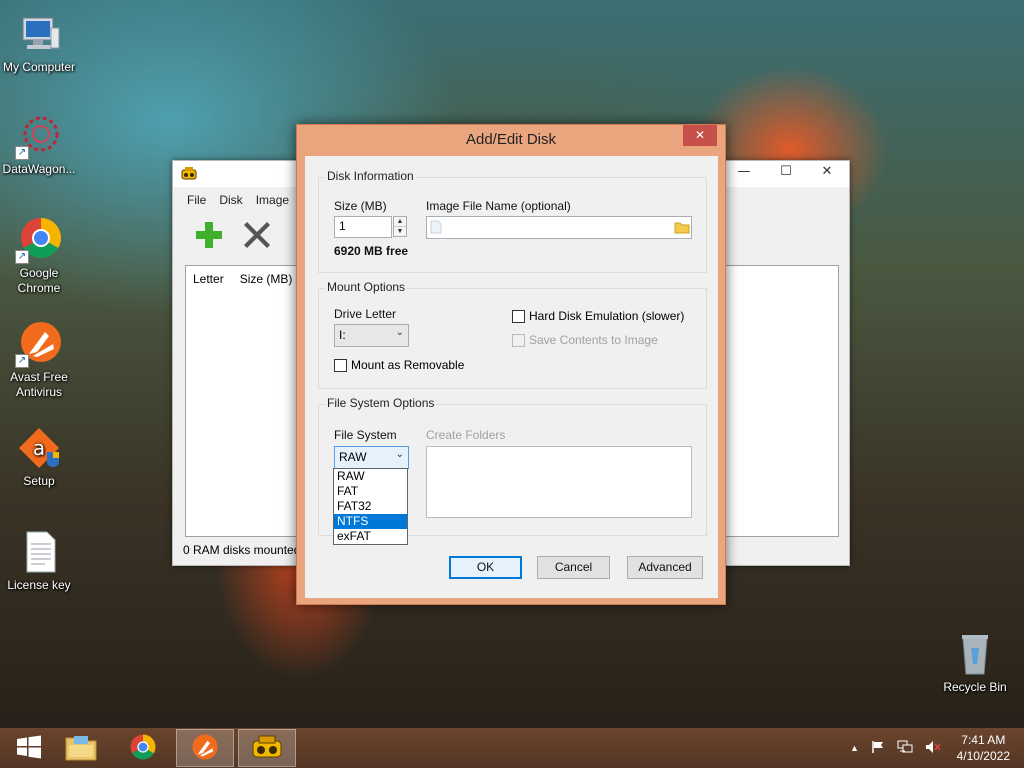 The width and height of the screenshot is (1024, 768). Describe the element at coordinates (665, 567) in the screenshot. I see `advanced-button: Advanced` at that location.